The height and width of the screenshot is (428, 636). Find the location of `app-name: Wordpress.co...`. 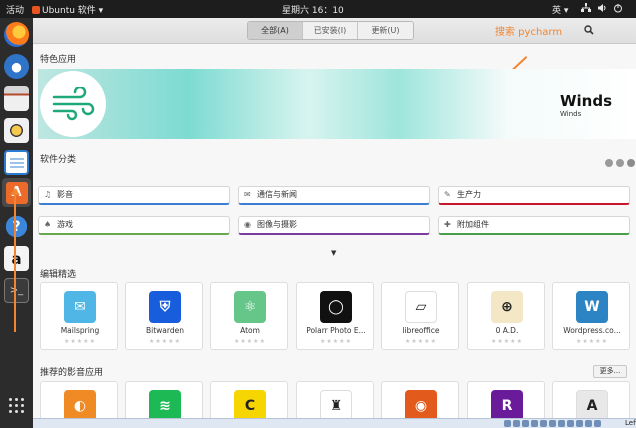

app-name: Wordpress.co... is located at coordinates (592, 330).